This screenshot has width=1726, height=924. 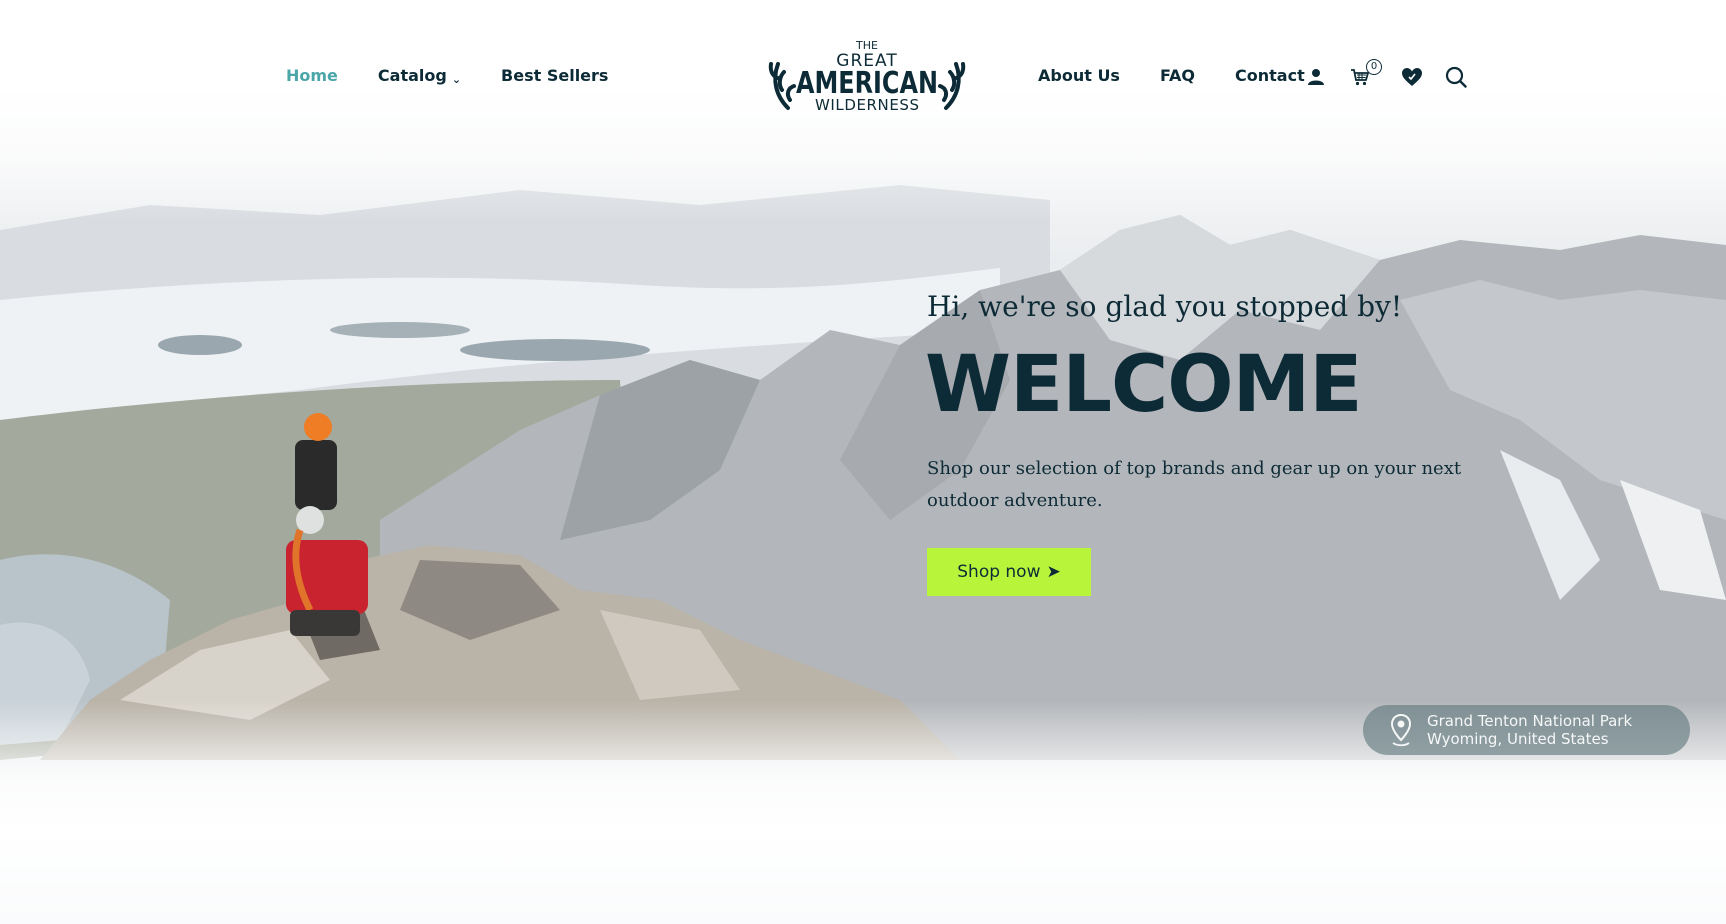 I want to click on primary-nav-left: Home Catalog ⌄ Best Sellers, so click(x=447, y=77).